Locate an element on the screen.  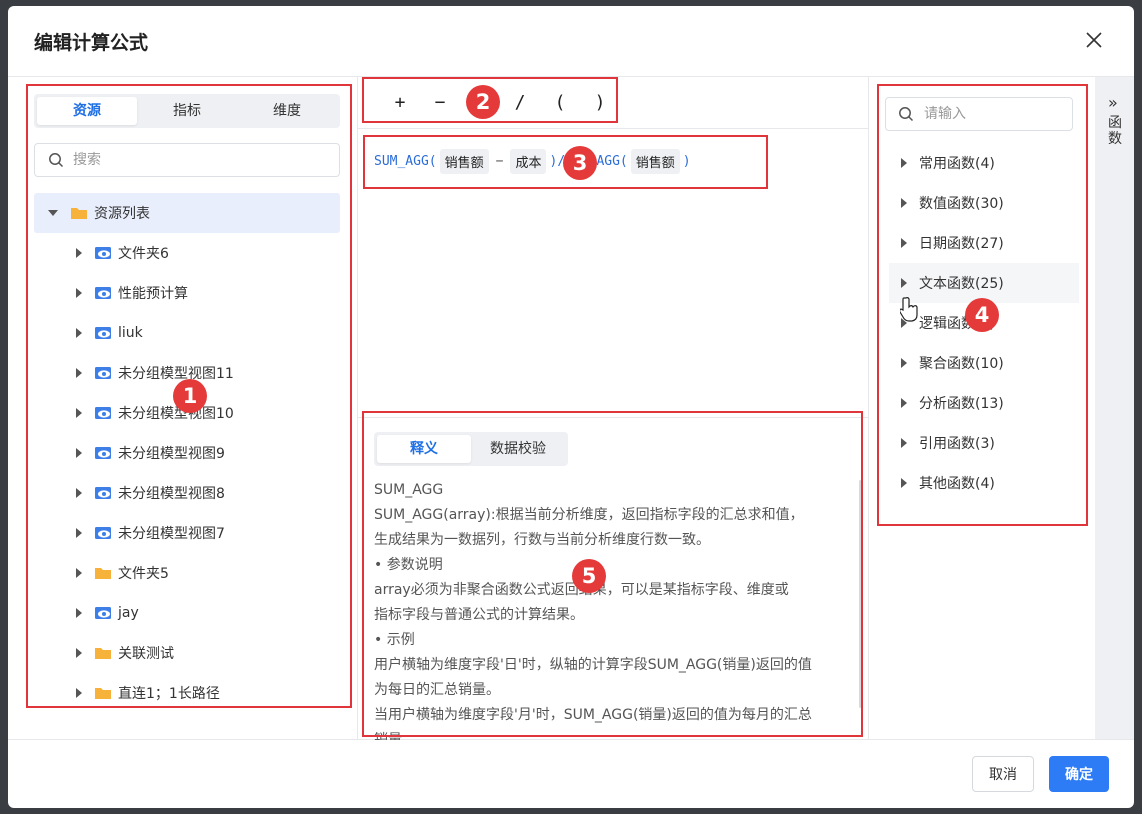
tree-item-label: 关联测试 is located at coordinates (146, 654).